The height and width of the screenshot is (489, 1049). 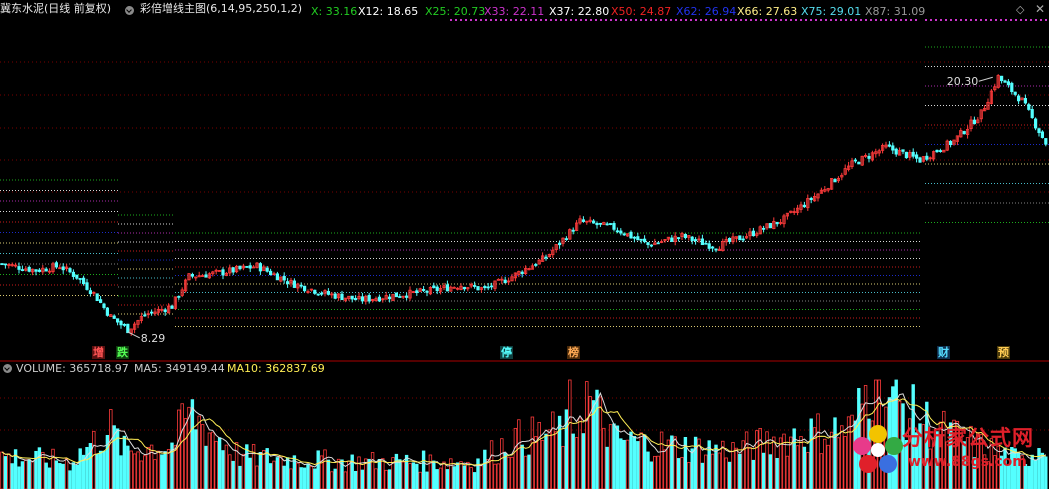 I want to click on event-marker-4: 财, so click(x=943, y=352).